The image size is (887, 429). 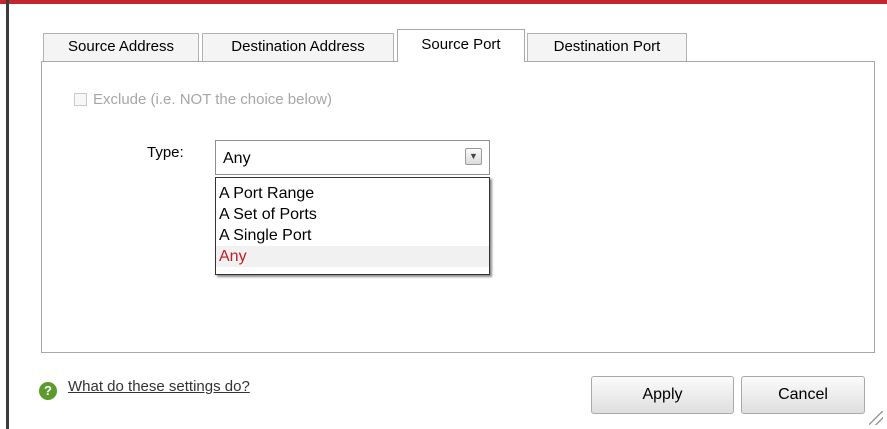 What do you see at coordinates (352, 157) in the screenshot?
I see `type-select: Any ▼` at bounding box center [352, 157].